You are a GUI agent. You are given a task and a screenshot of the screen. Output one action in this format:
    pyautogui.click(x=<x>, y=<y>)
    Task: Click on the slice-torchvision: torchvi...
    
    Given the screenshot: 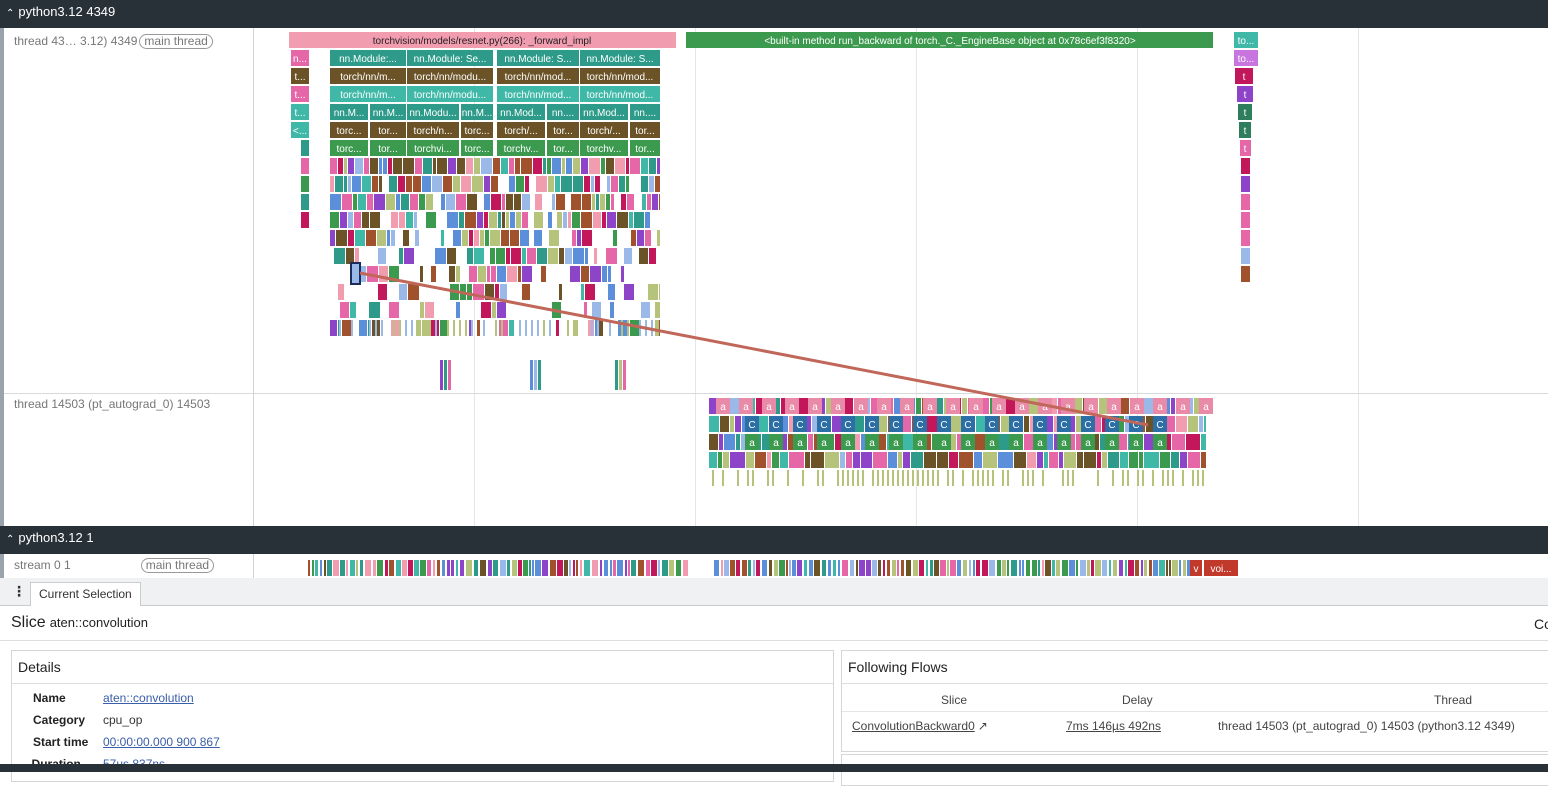 What is the action you would take?
    pyautogui.click(x=433, y=148)
    